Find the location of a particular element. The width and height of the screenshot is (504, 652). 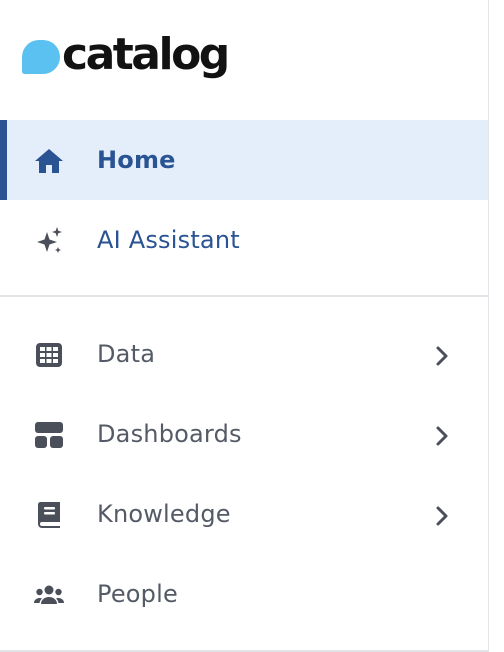

nav-item-data: Data is located at coordinates (244, 354).